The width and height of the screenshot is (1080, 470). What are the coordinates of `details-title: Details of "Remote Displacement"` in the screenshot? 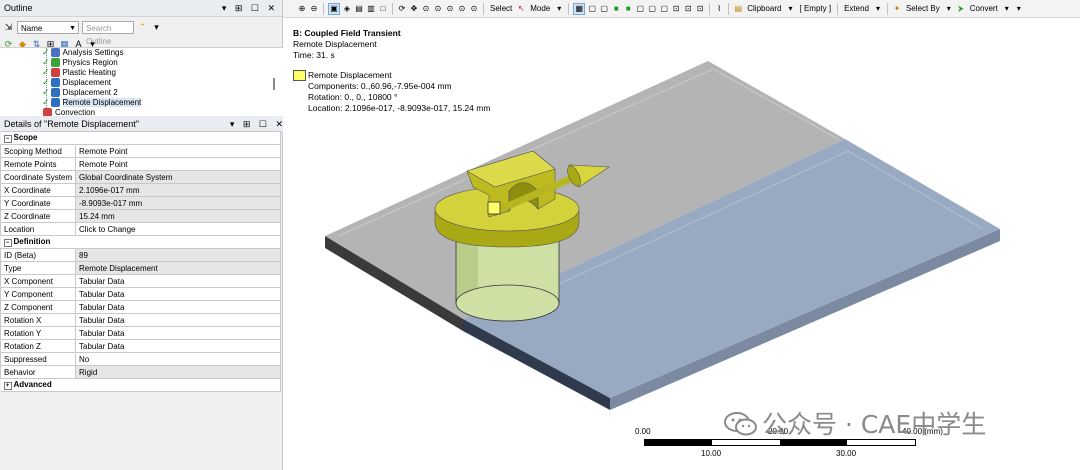 It's located at (71, 124).